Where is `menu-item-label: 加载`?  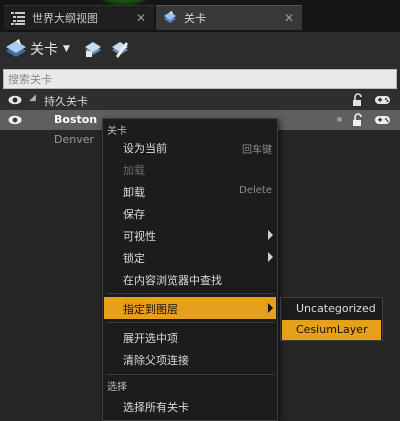 menu-item-label: 加载 is located at coordinates (134, 170).